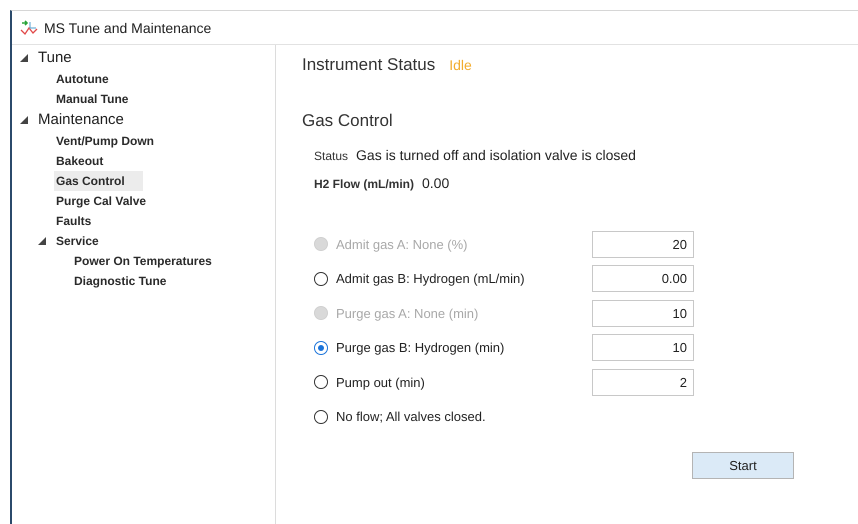 Image resolution: width=858 pixels, height=524 pixels. What do you see at coordinates (128, 28) in the screenshot?
I see `window-title: MS Tune and Maintenance` at bounding box center [128, 28].